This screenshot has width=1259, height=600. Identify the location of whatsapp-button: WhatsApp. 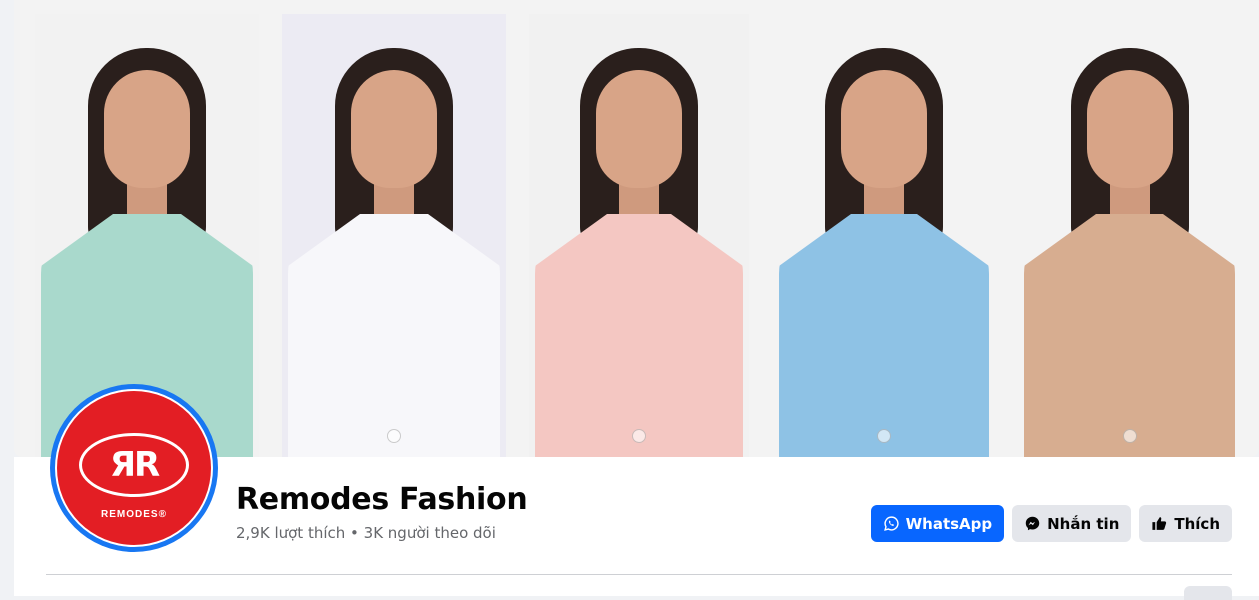
(937, 523).